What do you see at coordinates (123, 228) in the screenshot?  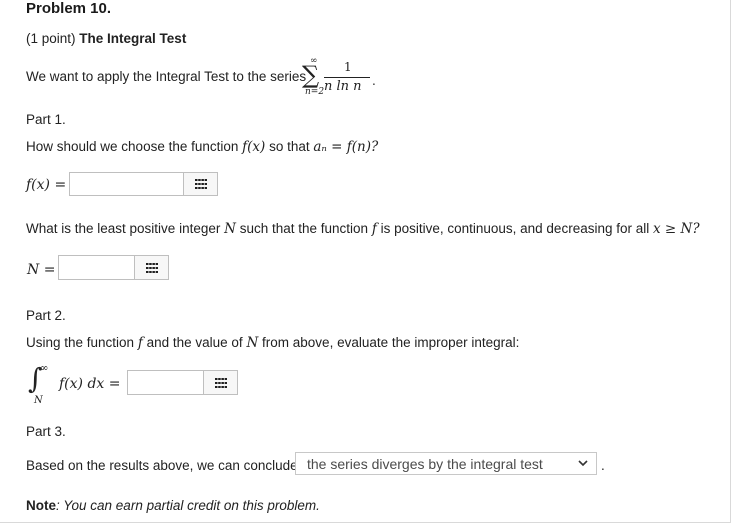 I see `q2-text-a: What is the least positive integer` at bounding box center [123, 228].